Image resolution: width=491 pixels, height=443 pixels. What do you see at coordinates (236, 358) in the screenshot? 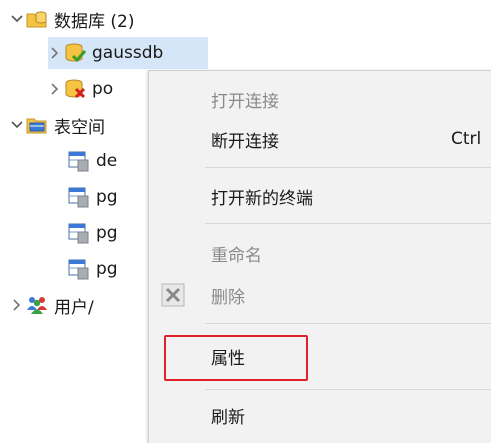
I see `properties-highlight-box` at bounding box center [236, 358].